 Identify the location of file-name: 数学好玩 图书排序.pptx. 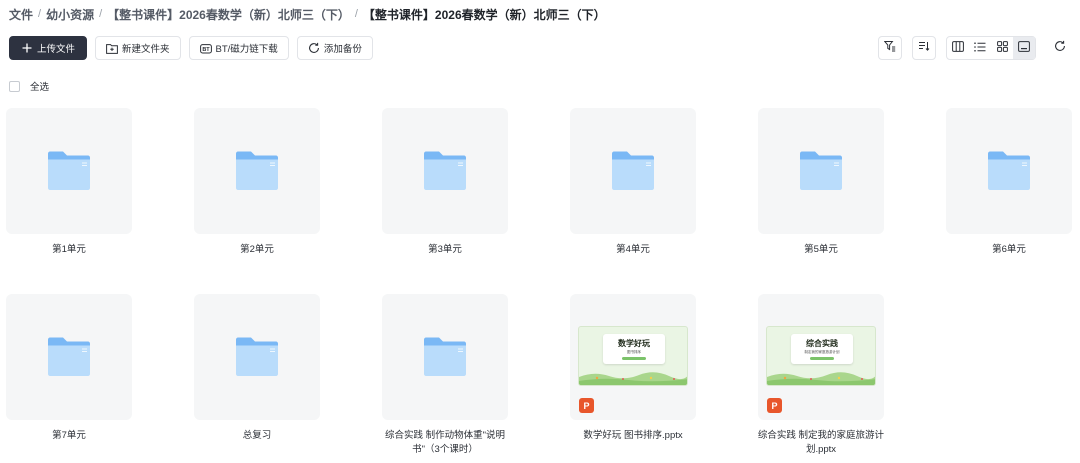
(633, 435).